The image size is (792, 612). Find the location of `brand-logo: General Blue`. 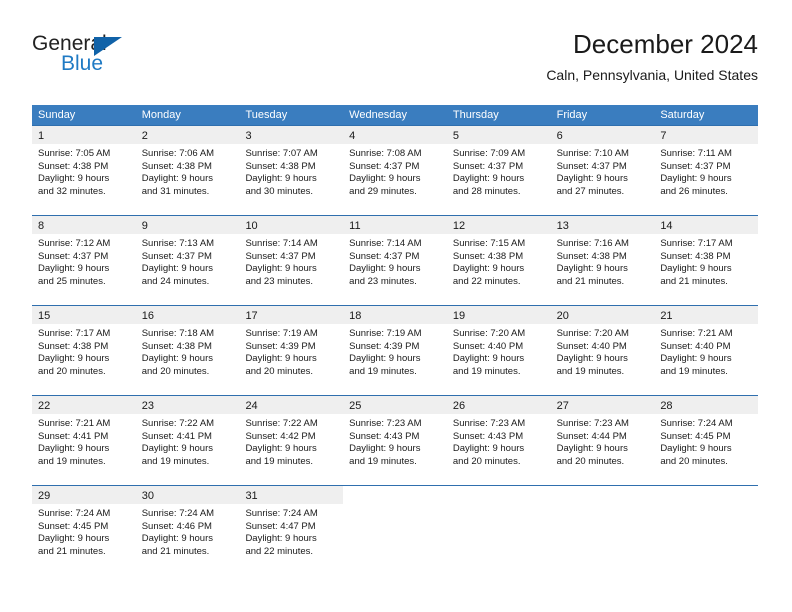

brand-logo: General Blue is located at coordinates (112, 58).